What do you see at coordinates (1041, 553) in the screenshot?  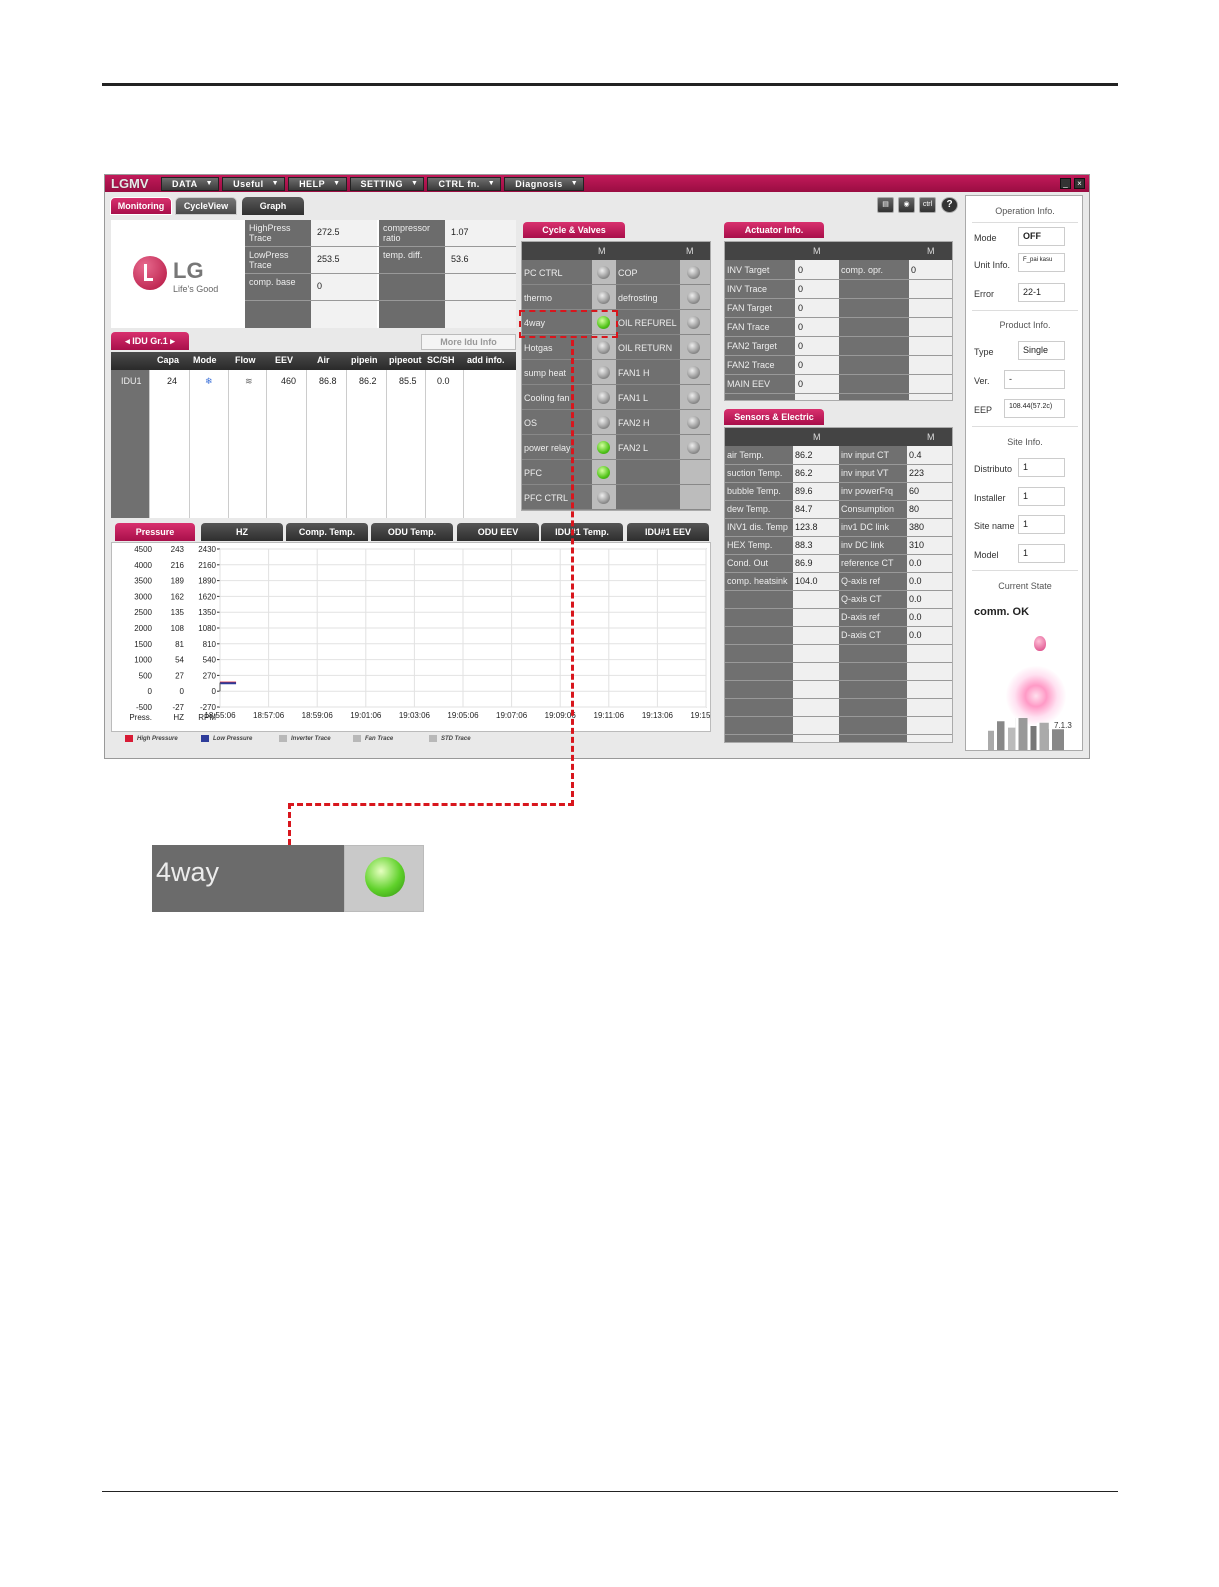 I see `model-value: 1` at bounding box center [1041, 553].